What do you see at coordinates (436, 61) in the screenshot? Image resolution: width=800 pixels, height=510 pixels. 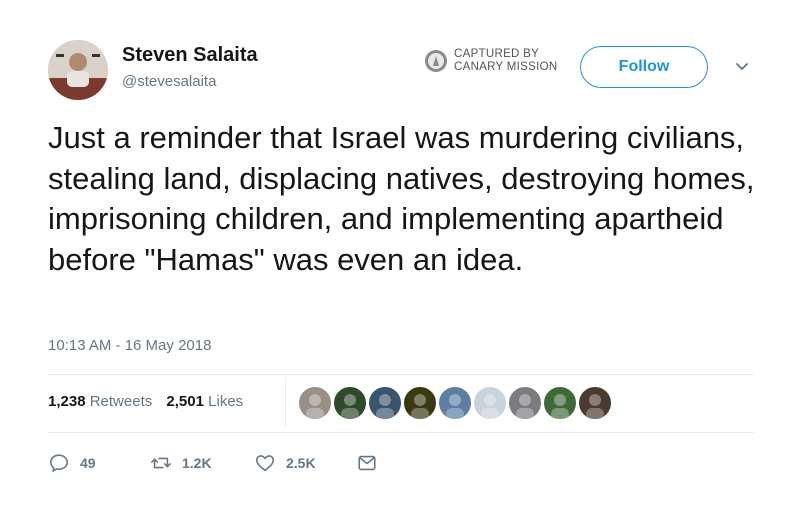 I see `canary-mission-logo-icon` at bounding box center [436, 61].